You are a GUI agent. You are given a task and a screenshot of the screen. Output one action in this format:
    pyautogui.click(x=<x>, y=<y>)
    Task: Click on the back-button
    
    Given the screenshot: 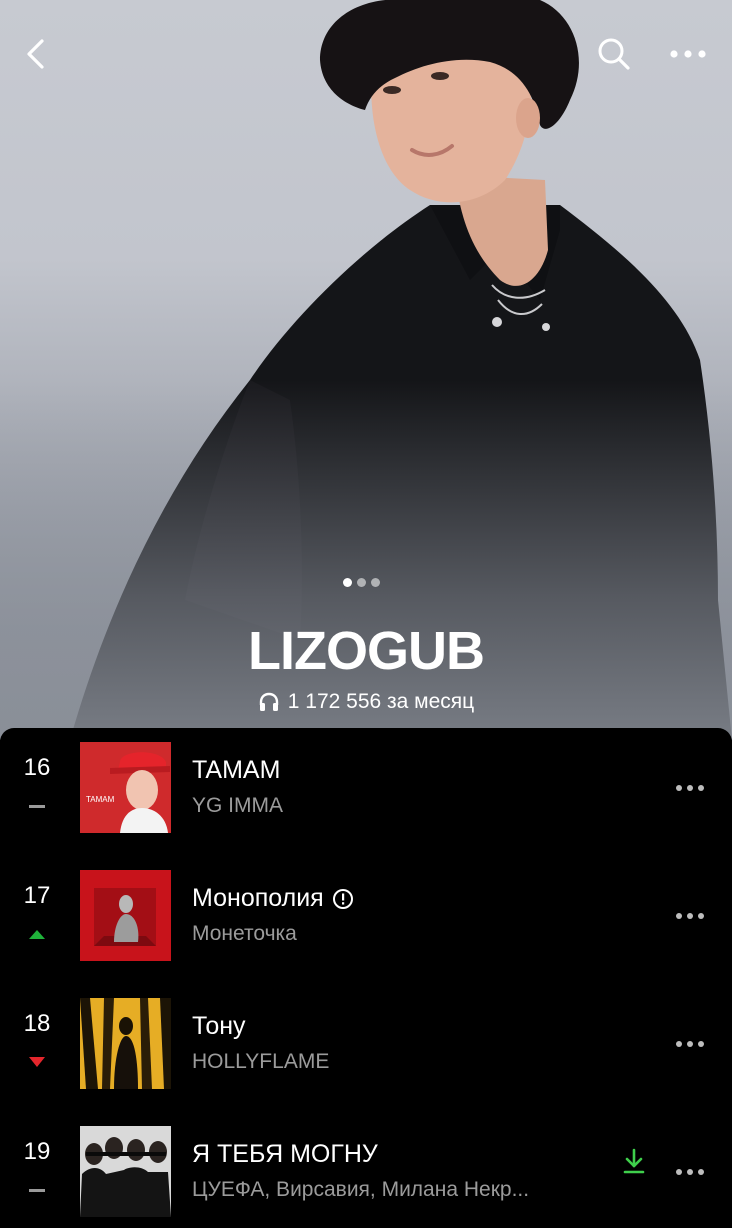 What is the action you would take?
    pyautogui.click(x=36, y=54)
    